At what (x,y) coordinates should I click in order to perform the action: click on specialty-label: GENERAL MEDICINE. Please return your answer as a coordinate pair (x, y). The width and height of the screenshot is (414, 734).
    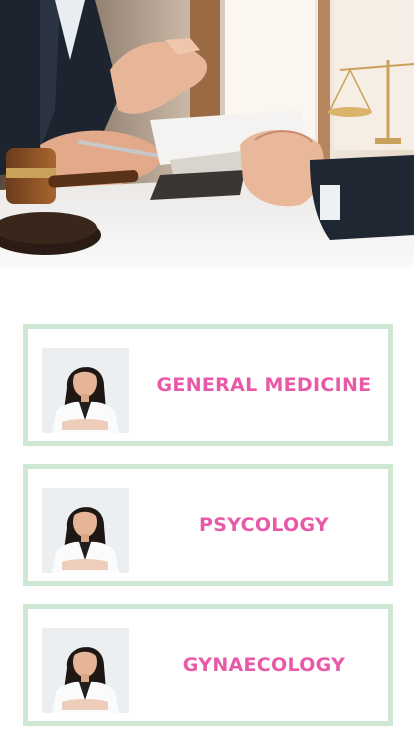
    Looking at the image, I should click on (264, 385).